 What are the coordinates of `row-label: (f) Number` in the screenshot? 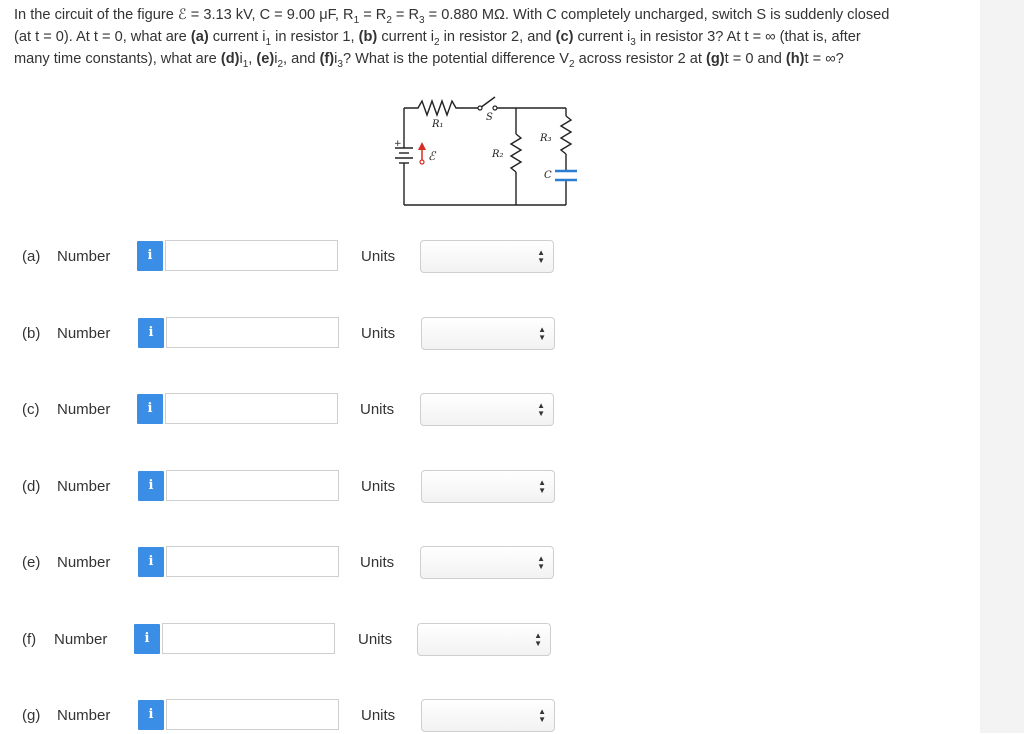 It's located at (65, 639).